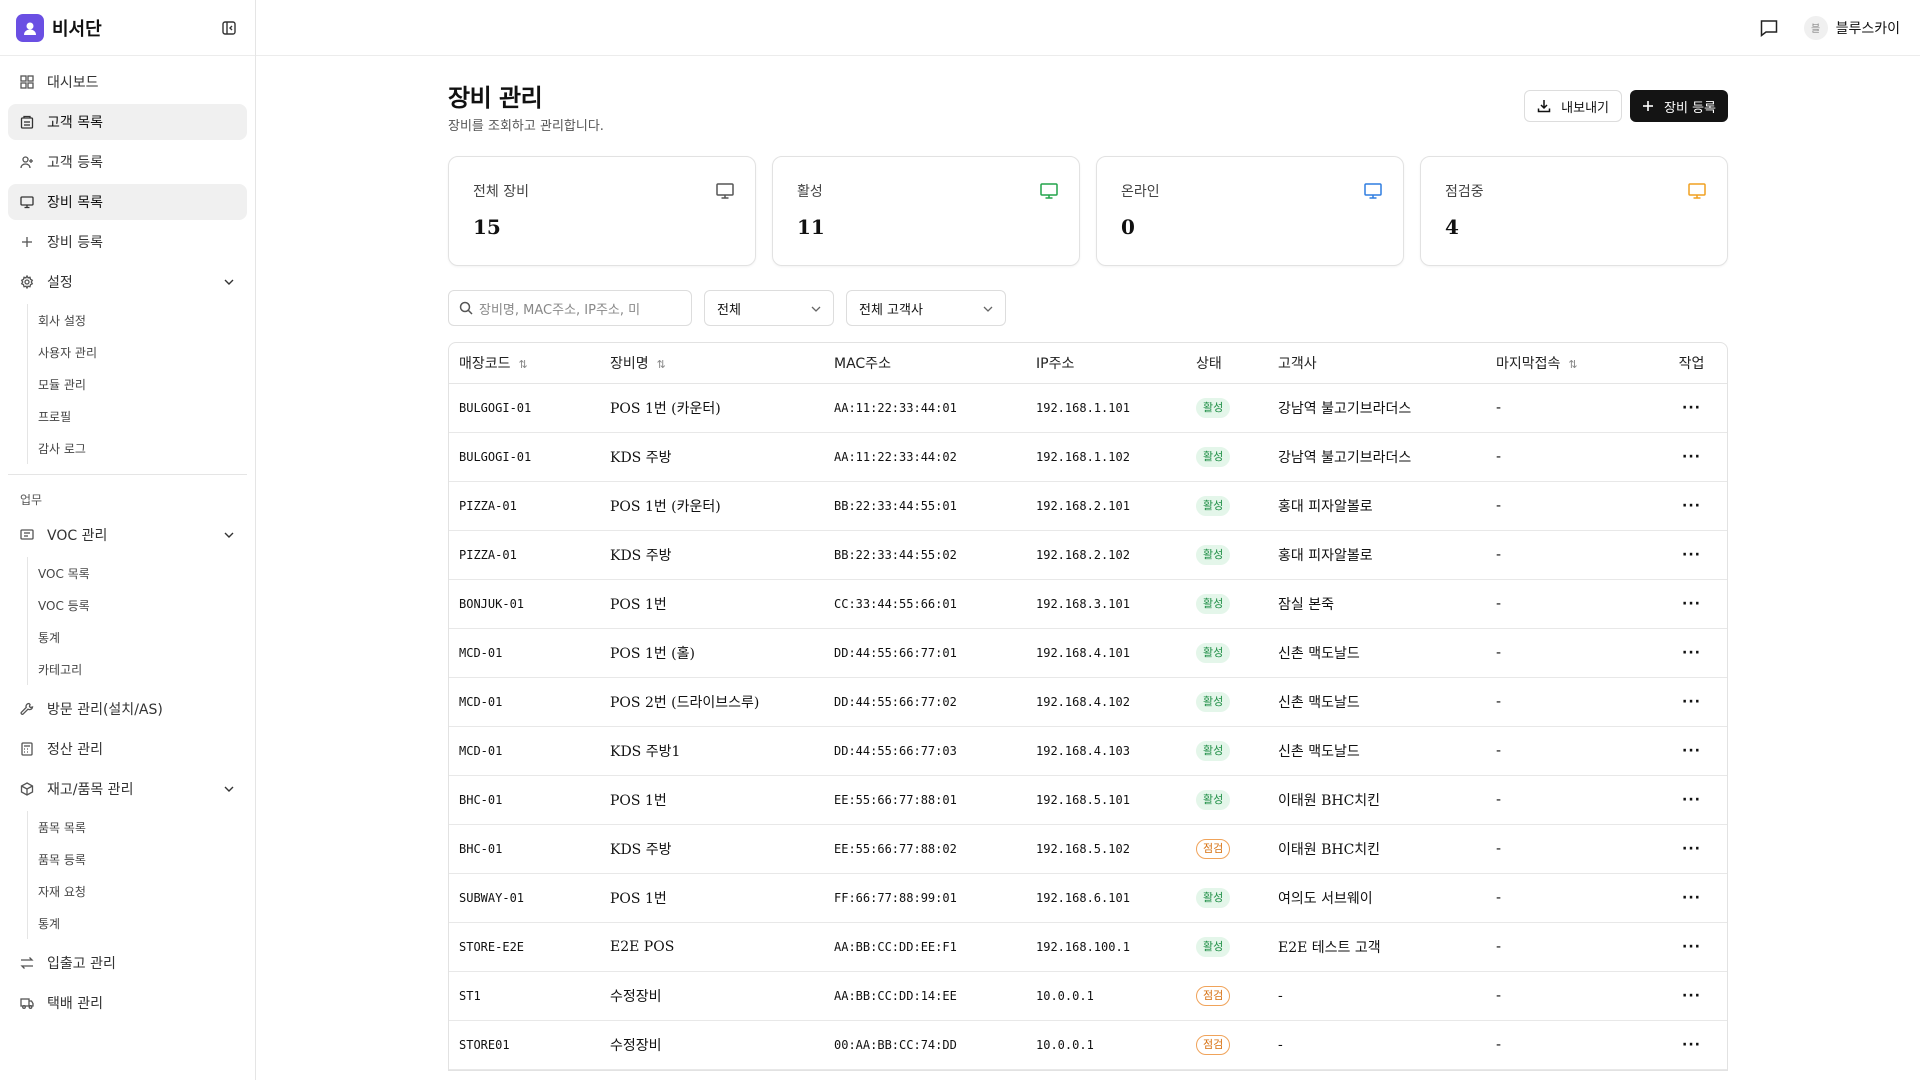  I want to click on column-header-last-access: 마지막접속 ⇅, so click(1571, 363).